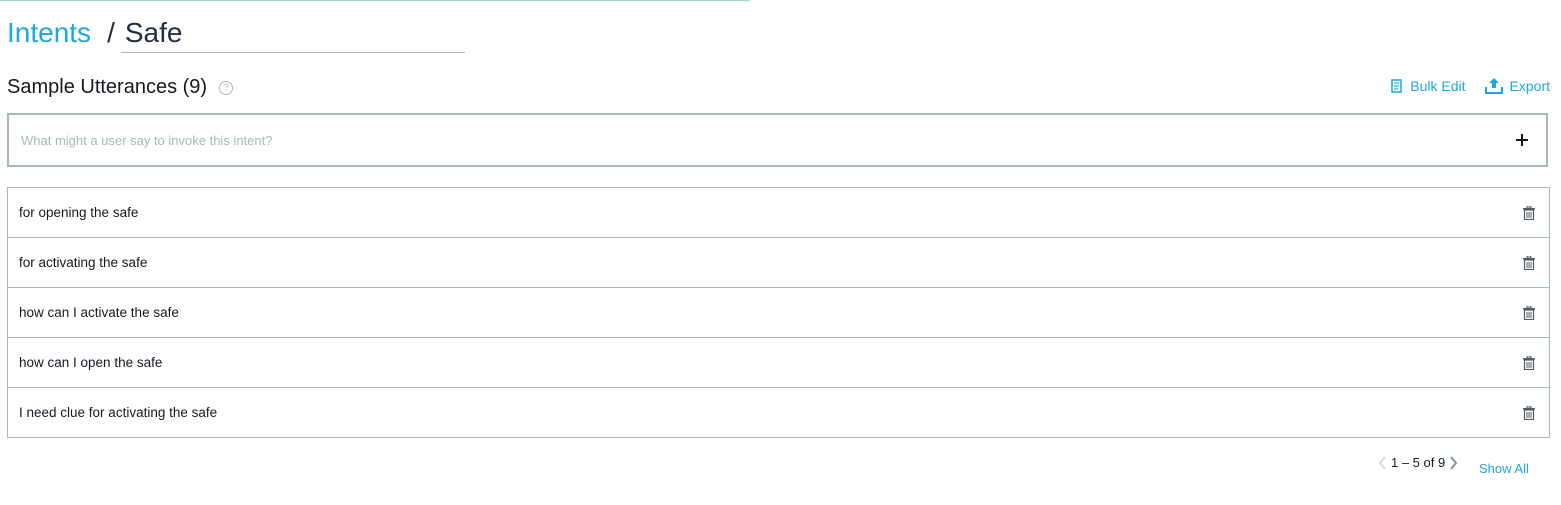 Image resolution: width=1561 pixels, height=505 pixels. What do you see at coordinates (90, 362) in the screenshot?
I see `utterance-text: how can I open the safe` at bounding box center [90, 362].